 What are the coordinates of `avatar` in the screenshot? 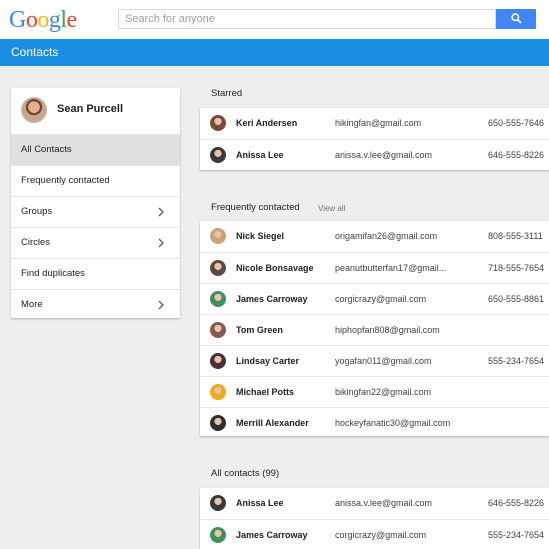 It's located at (34, 110).